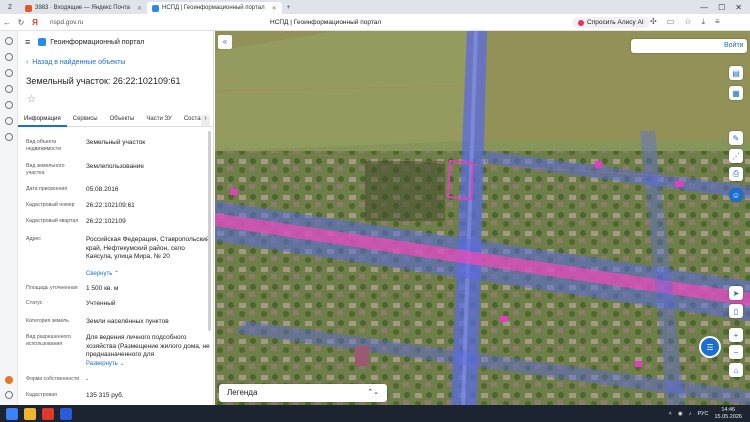 This screenshot has width=750, height=422. Describe the element at coordinates (85, 120) in the screenshot. I see `tab-services: Сервисы` at that location.